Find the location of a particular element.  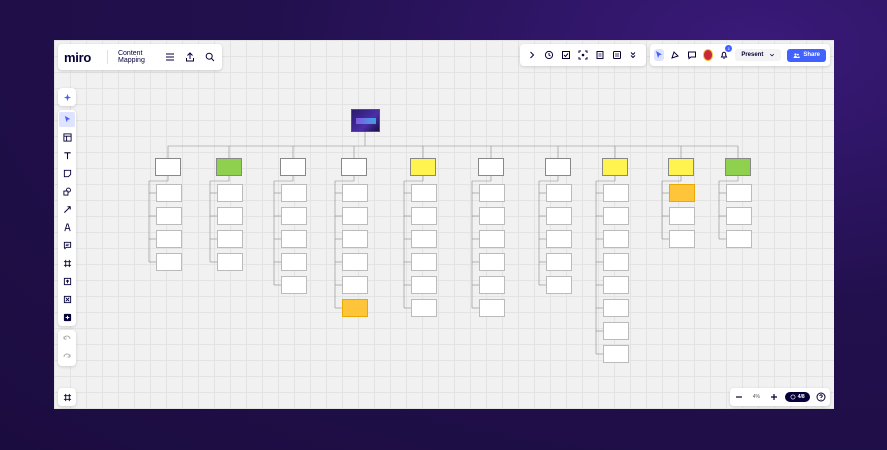

sticky-note-tool is located at coordinates (67, 173).